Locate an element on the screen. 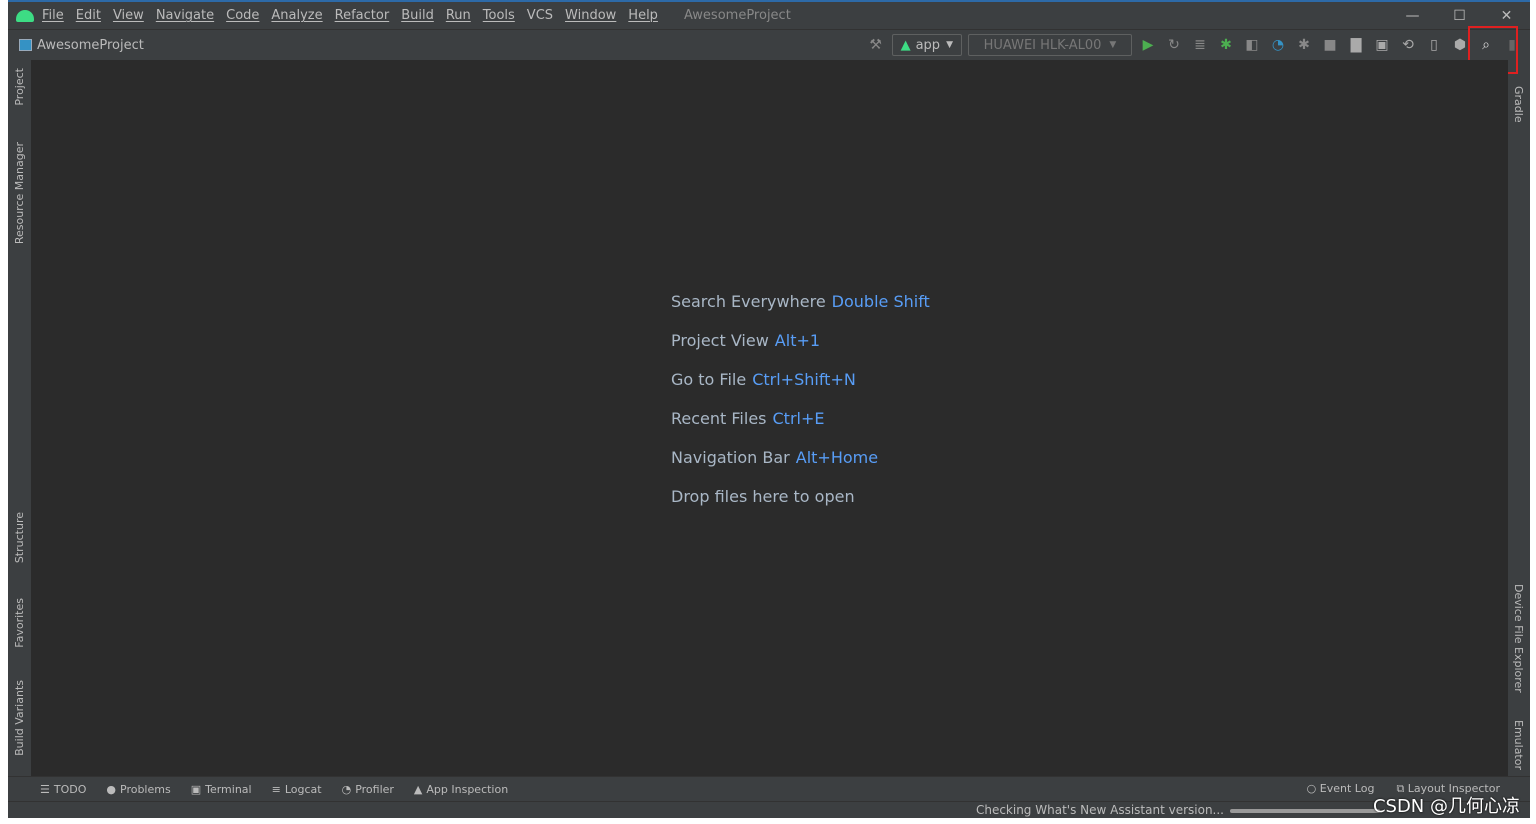 The height and width of the screenshot is (824, 1536). tool-project: Project is located at coordinates (19, 87).